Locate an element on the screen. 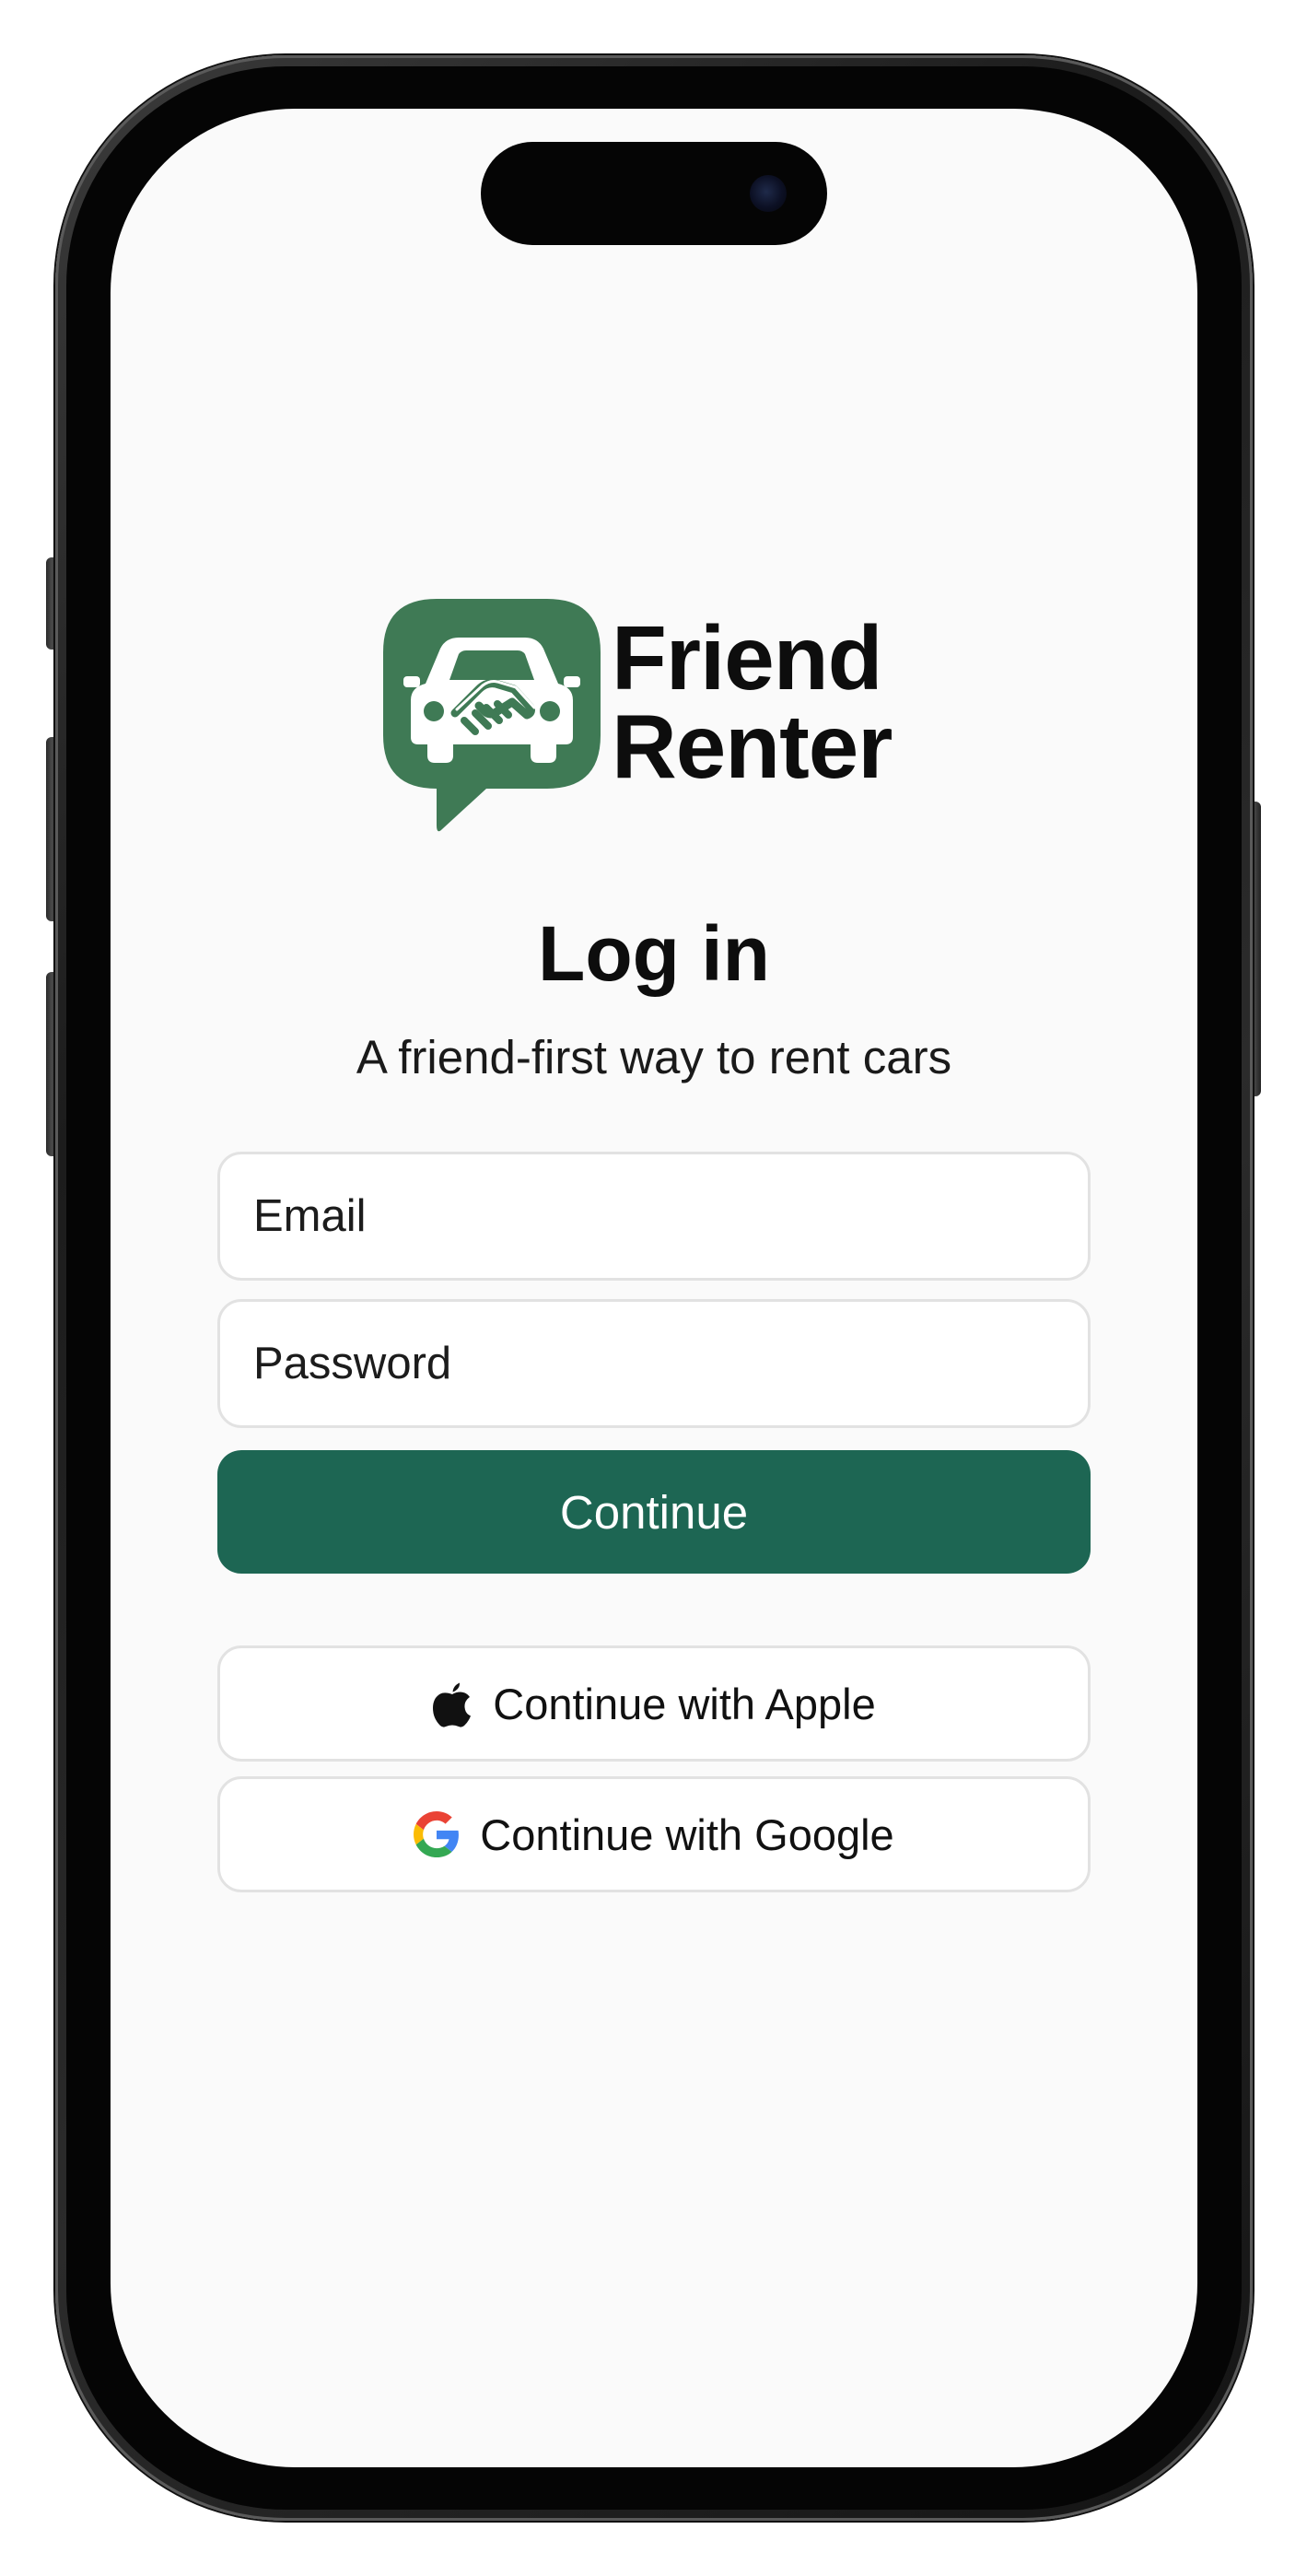 The width and height of the screenshot is (1307, 2576). page-subtitle: A friend-first way to rent cars is located at coordinates (654, 1057).